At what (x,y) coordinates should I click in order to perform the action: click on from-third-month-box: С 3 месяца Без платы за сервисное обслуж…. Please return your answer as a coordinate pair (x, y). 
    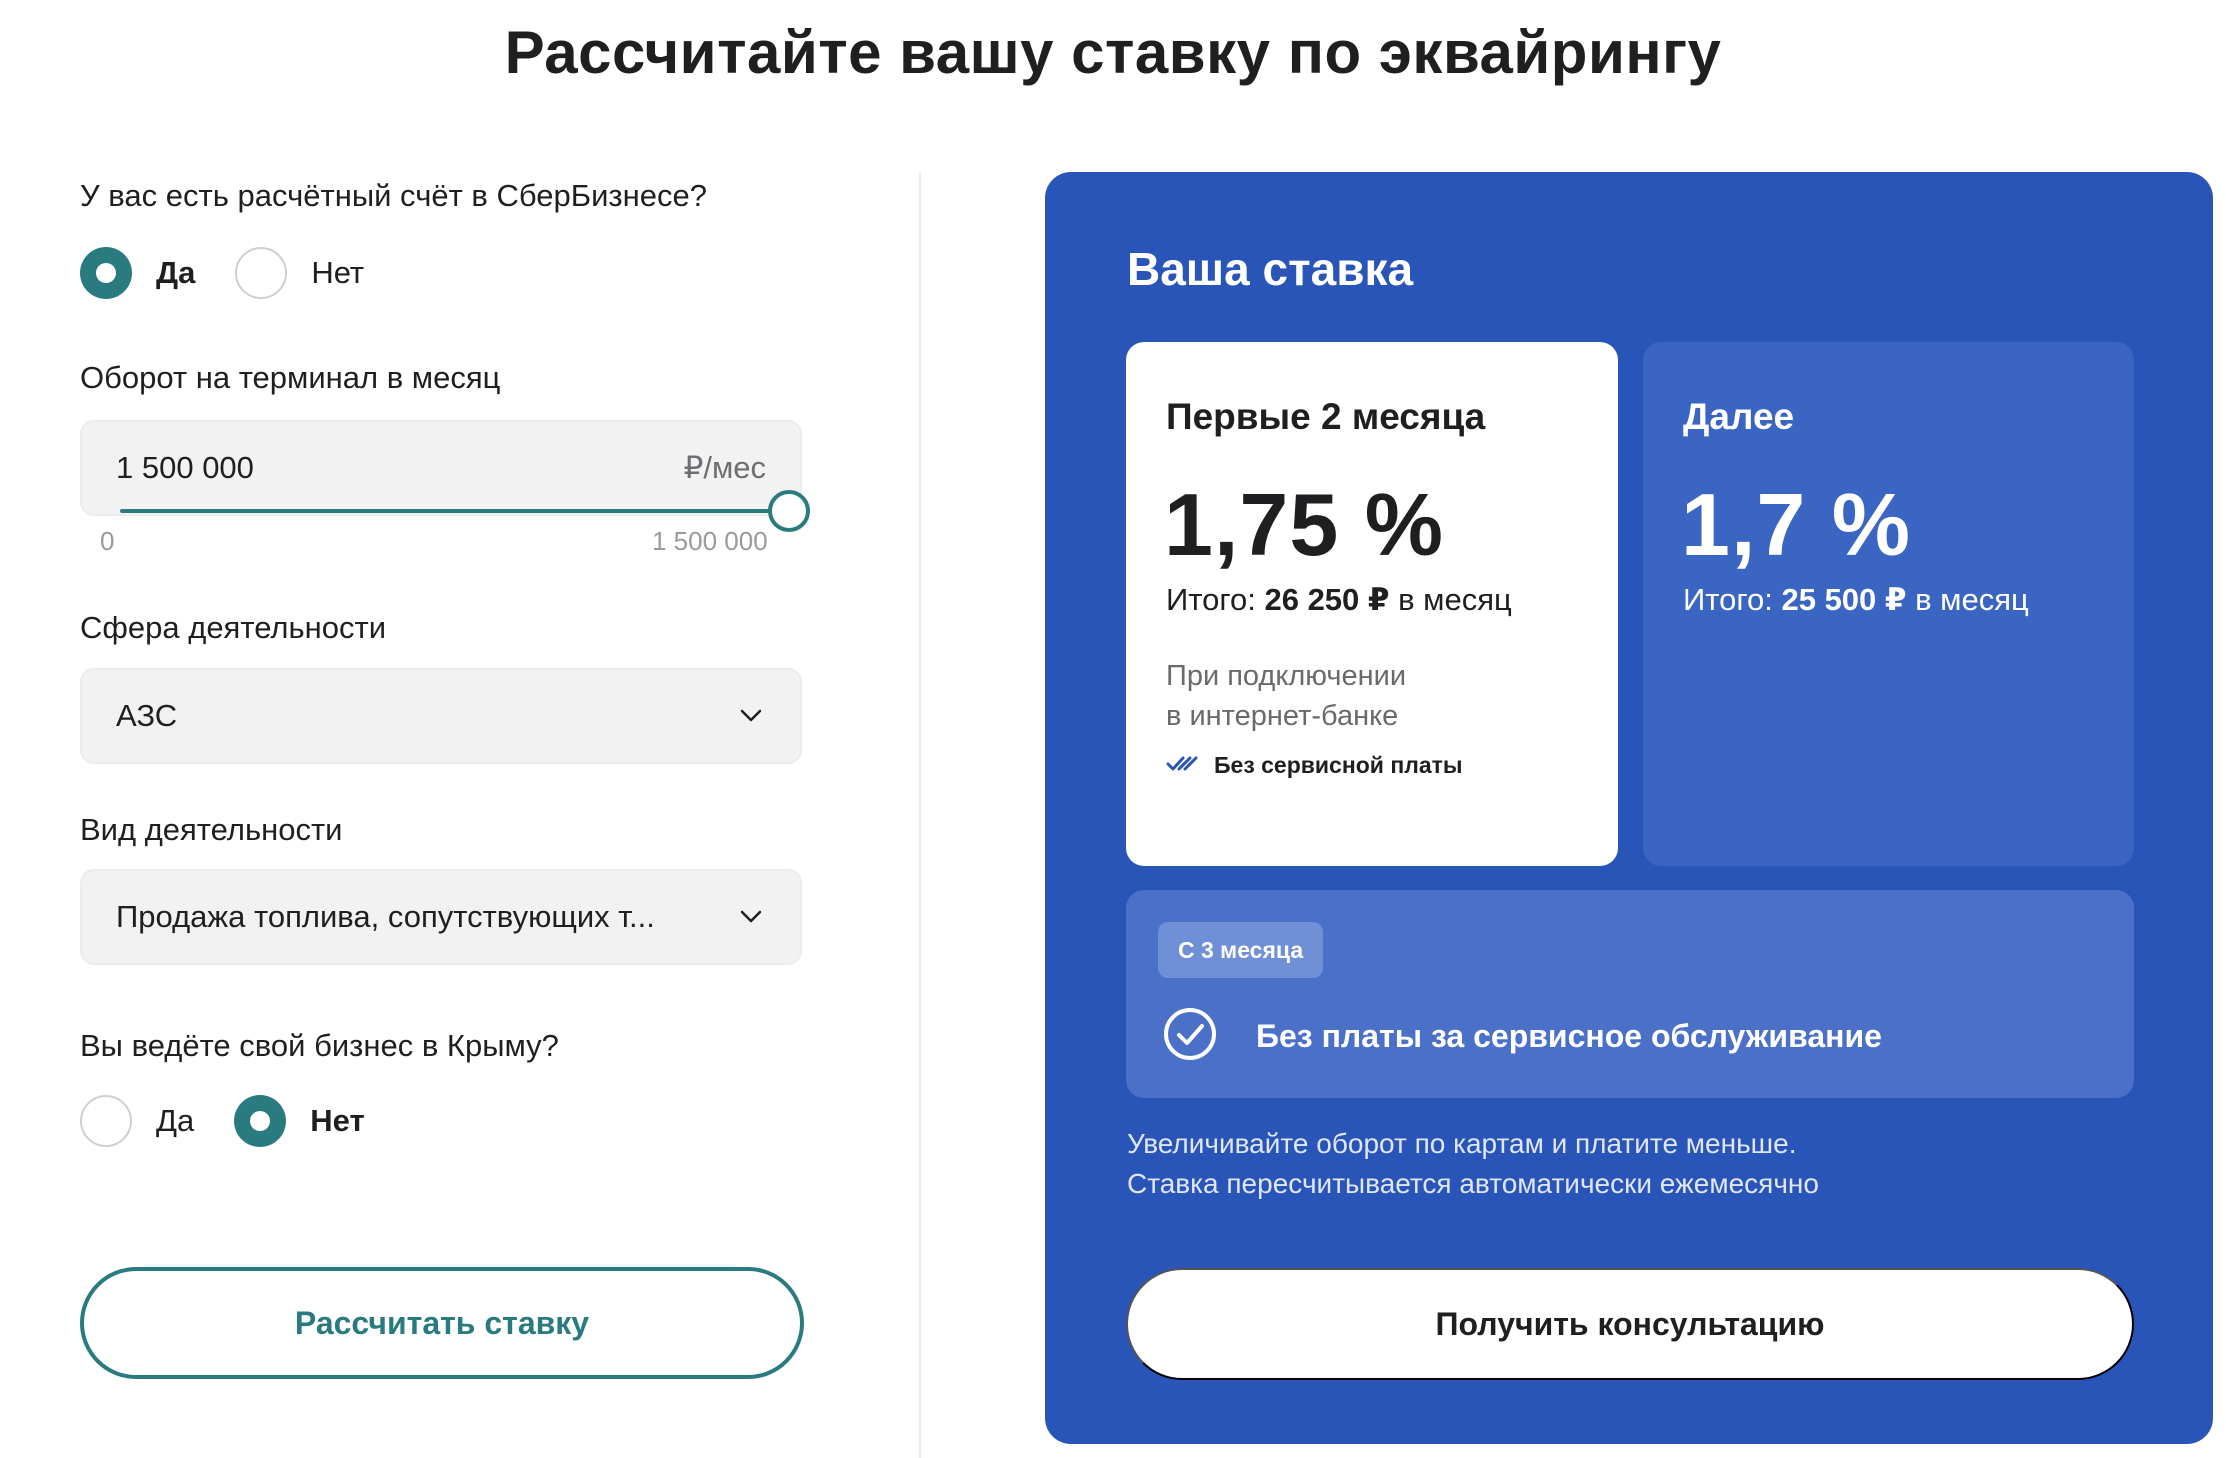
    Looking at the image, I should click on (1630, 994).